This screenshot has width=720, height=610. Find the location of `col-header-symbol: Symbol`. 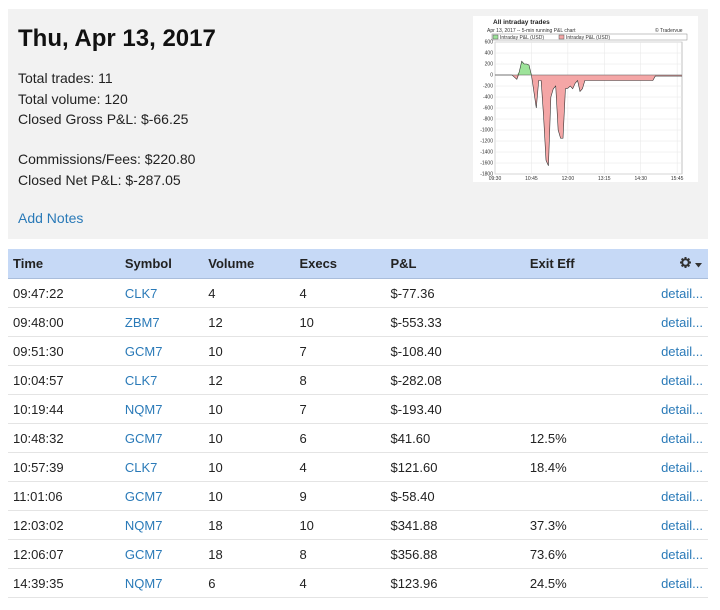

col-header-symbol: Symbol is located at coordinates (161, 264).